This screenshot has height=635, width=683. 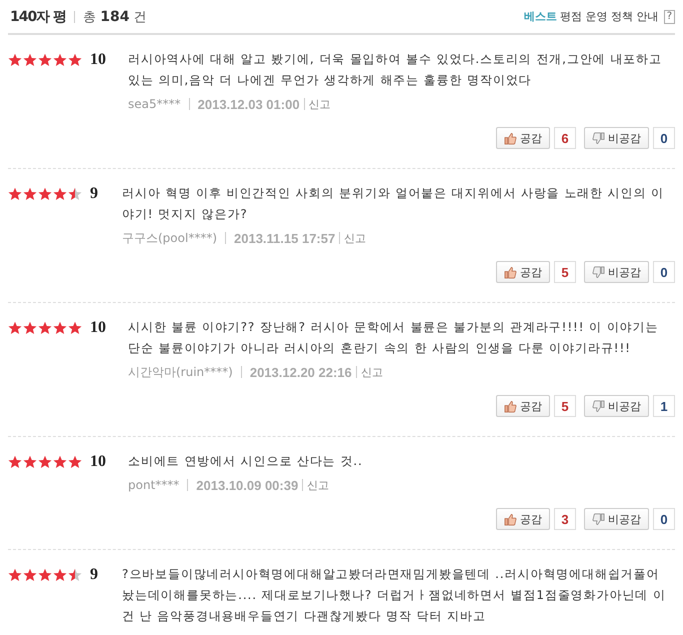 I want to click on review-date: 2013.10.09 00:39, so click(x=247, y=485).